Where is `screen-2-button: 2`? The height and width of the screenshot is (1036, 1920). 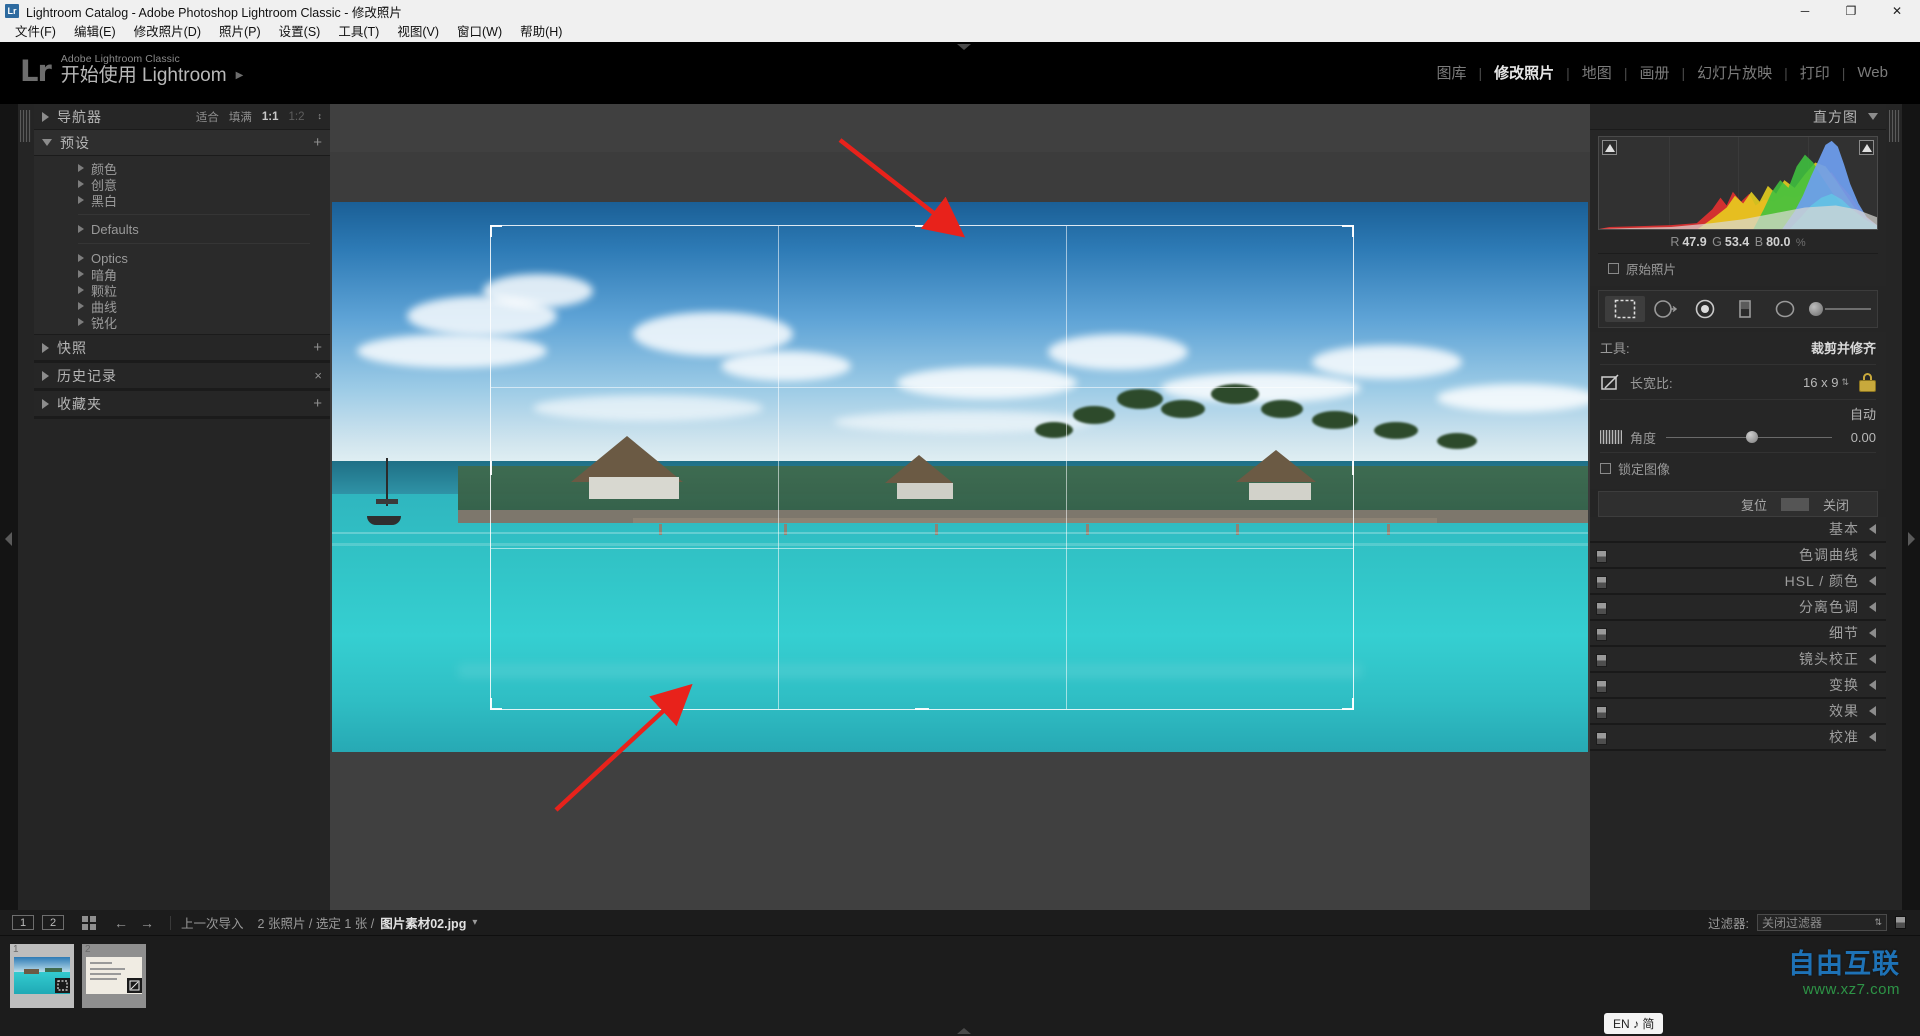
screen-2-button: 2 is located at coordinates (53, 922).